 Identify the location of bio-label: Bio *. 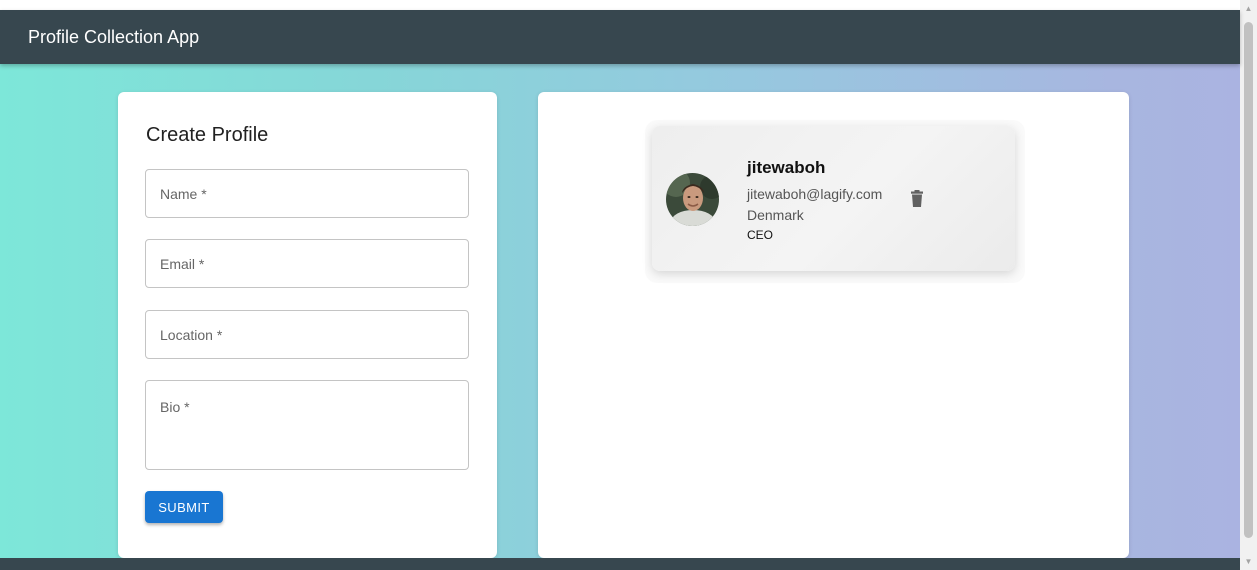
(175, 407).